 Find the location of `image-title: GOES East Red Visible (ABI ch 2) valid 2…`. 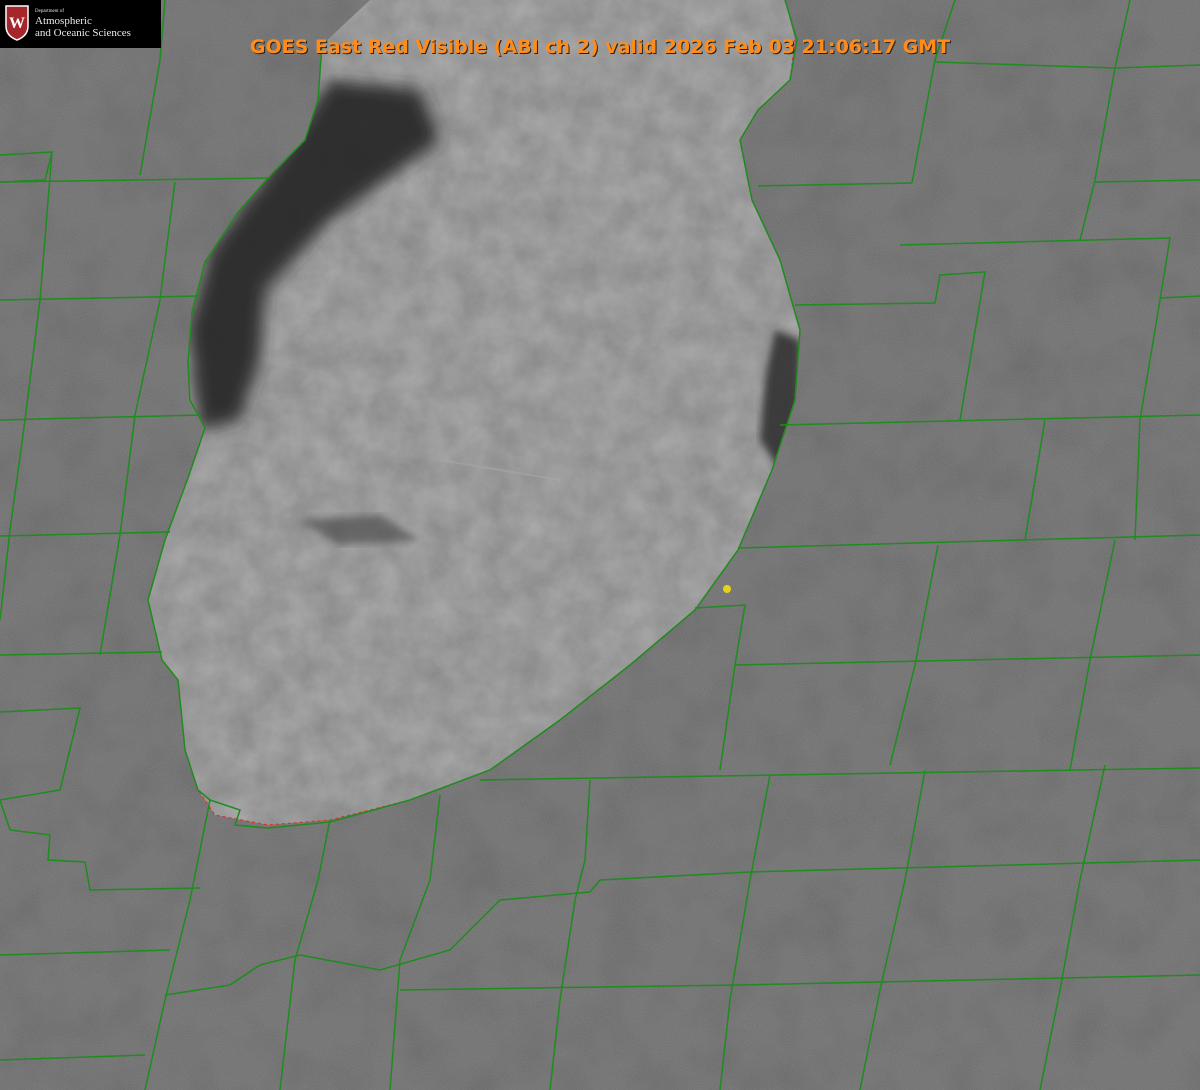

image-title: GOES East Red Visible (ABI ch 2) valid 2… is located at coordinates (600, 47).